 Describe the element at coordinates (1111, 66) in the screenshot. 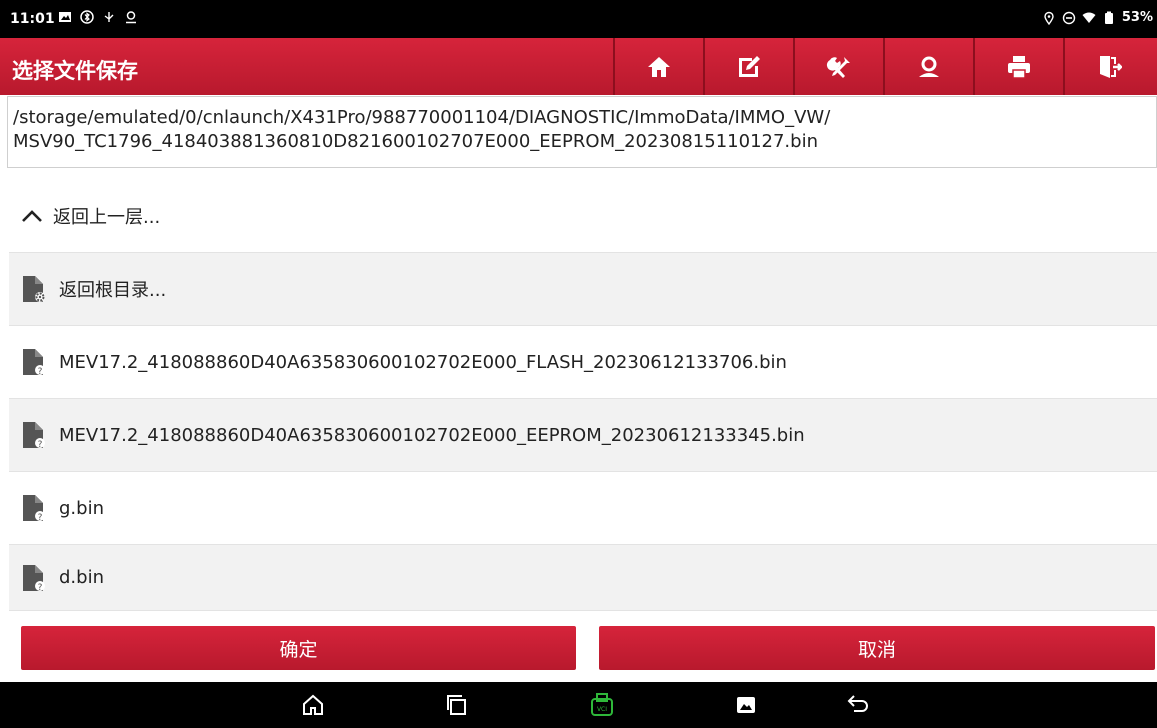

I see `exit-icon` at that location.